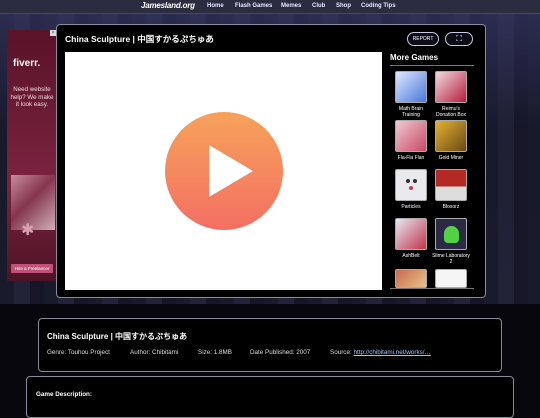  I want to click on game-title: China Sculpture | 中国すかるぷちゅあ, so click(139, 39).